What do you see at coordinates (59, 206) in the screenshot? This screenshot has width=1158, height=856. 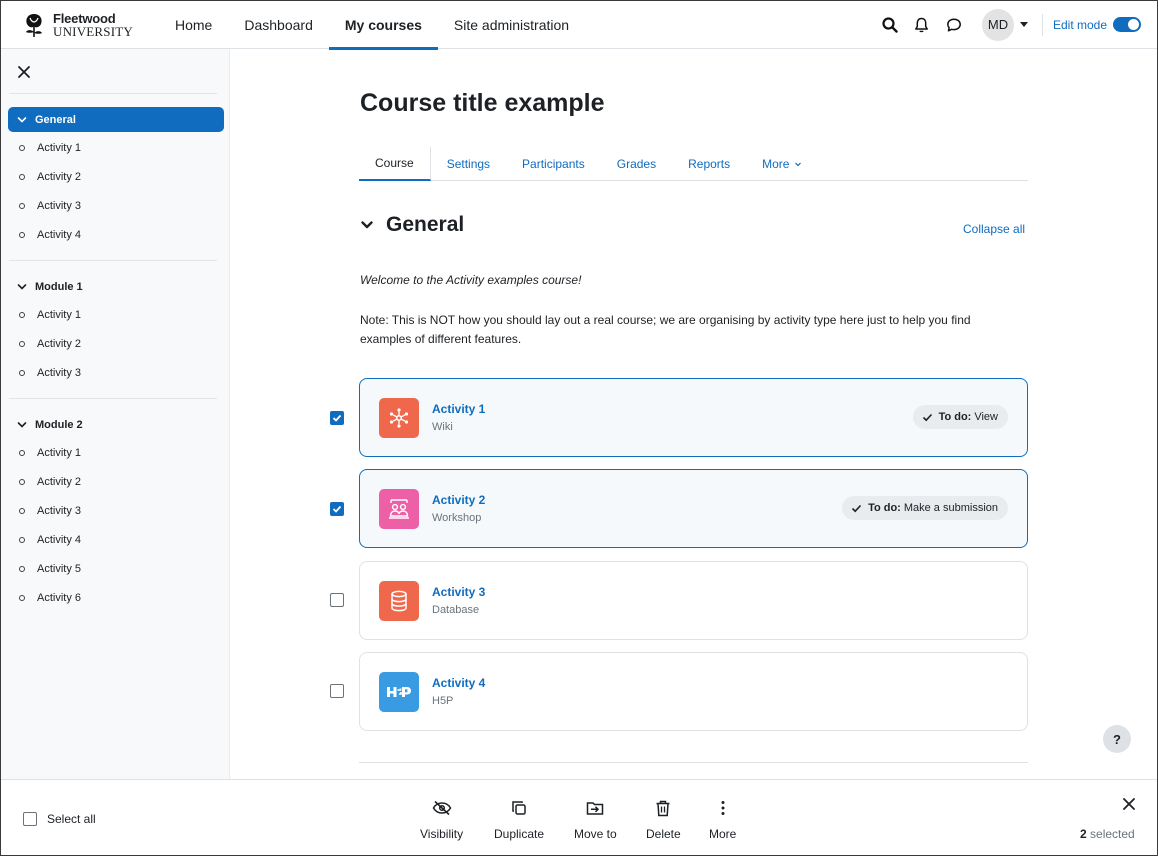 I see `drawer-activity-label: Activity 3` at bounding box center [59, 206].